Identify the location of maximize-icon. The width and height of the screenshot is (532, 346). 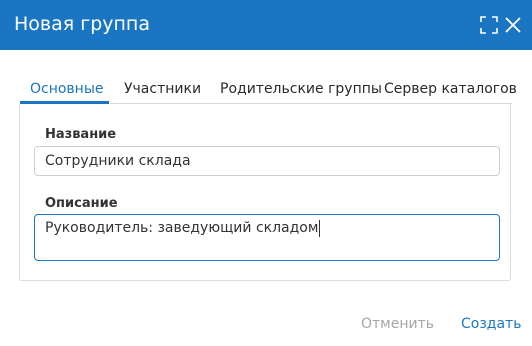
(489, 25).